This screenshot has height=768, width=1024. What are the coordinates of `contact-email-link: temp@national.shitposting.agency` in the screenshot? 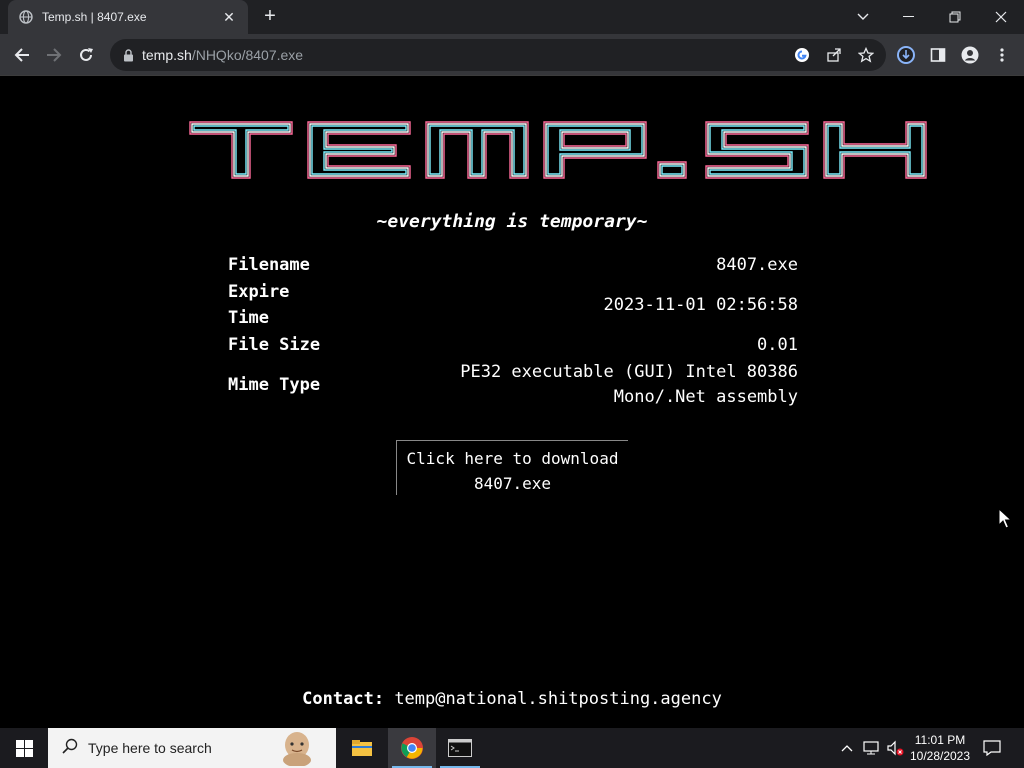 It's located at (558, 699).